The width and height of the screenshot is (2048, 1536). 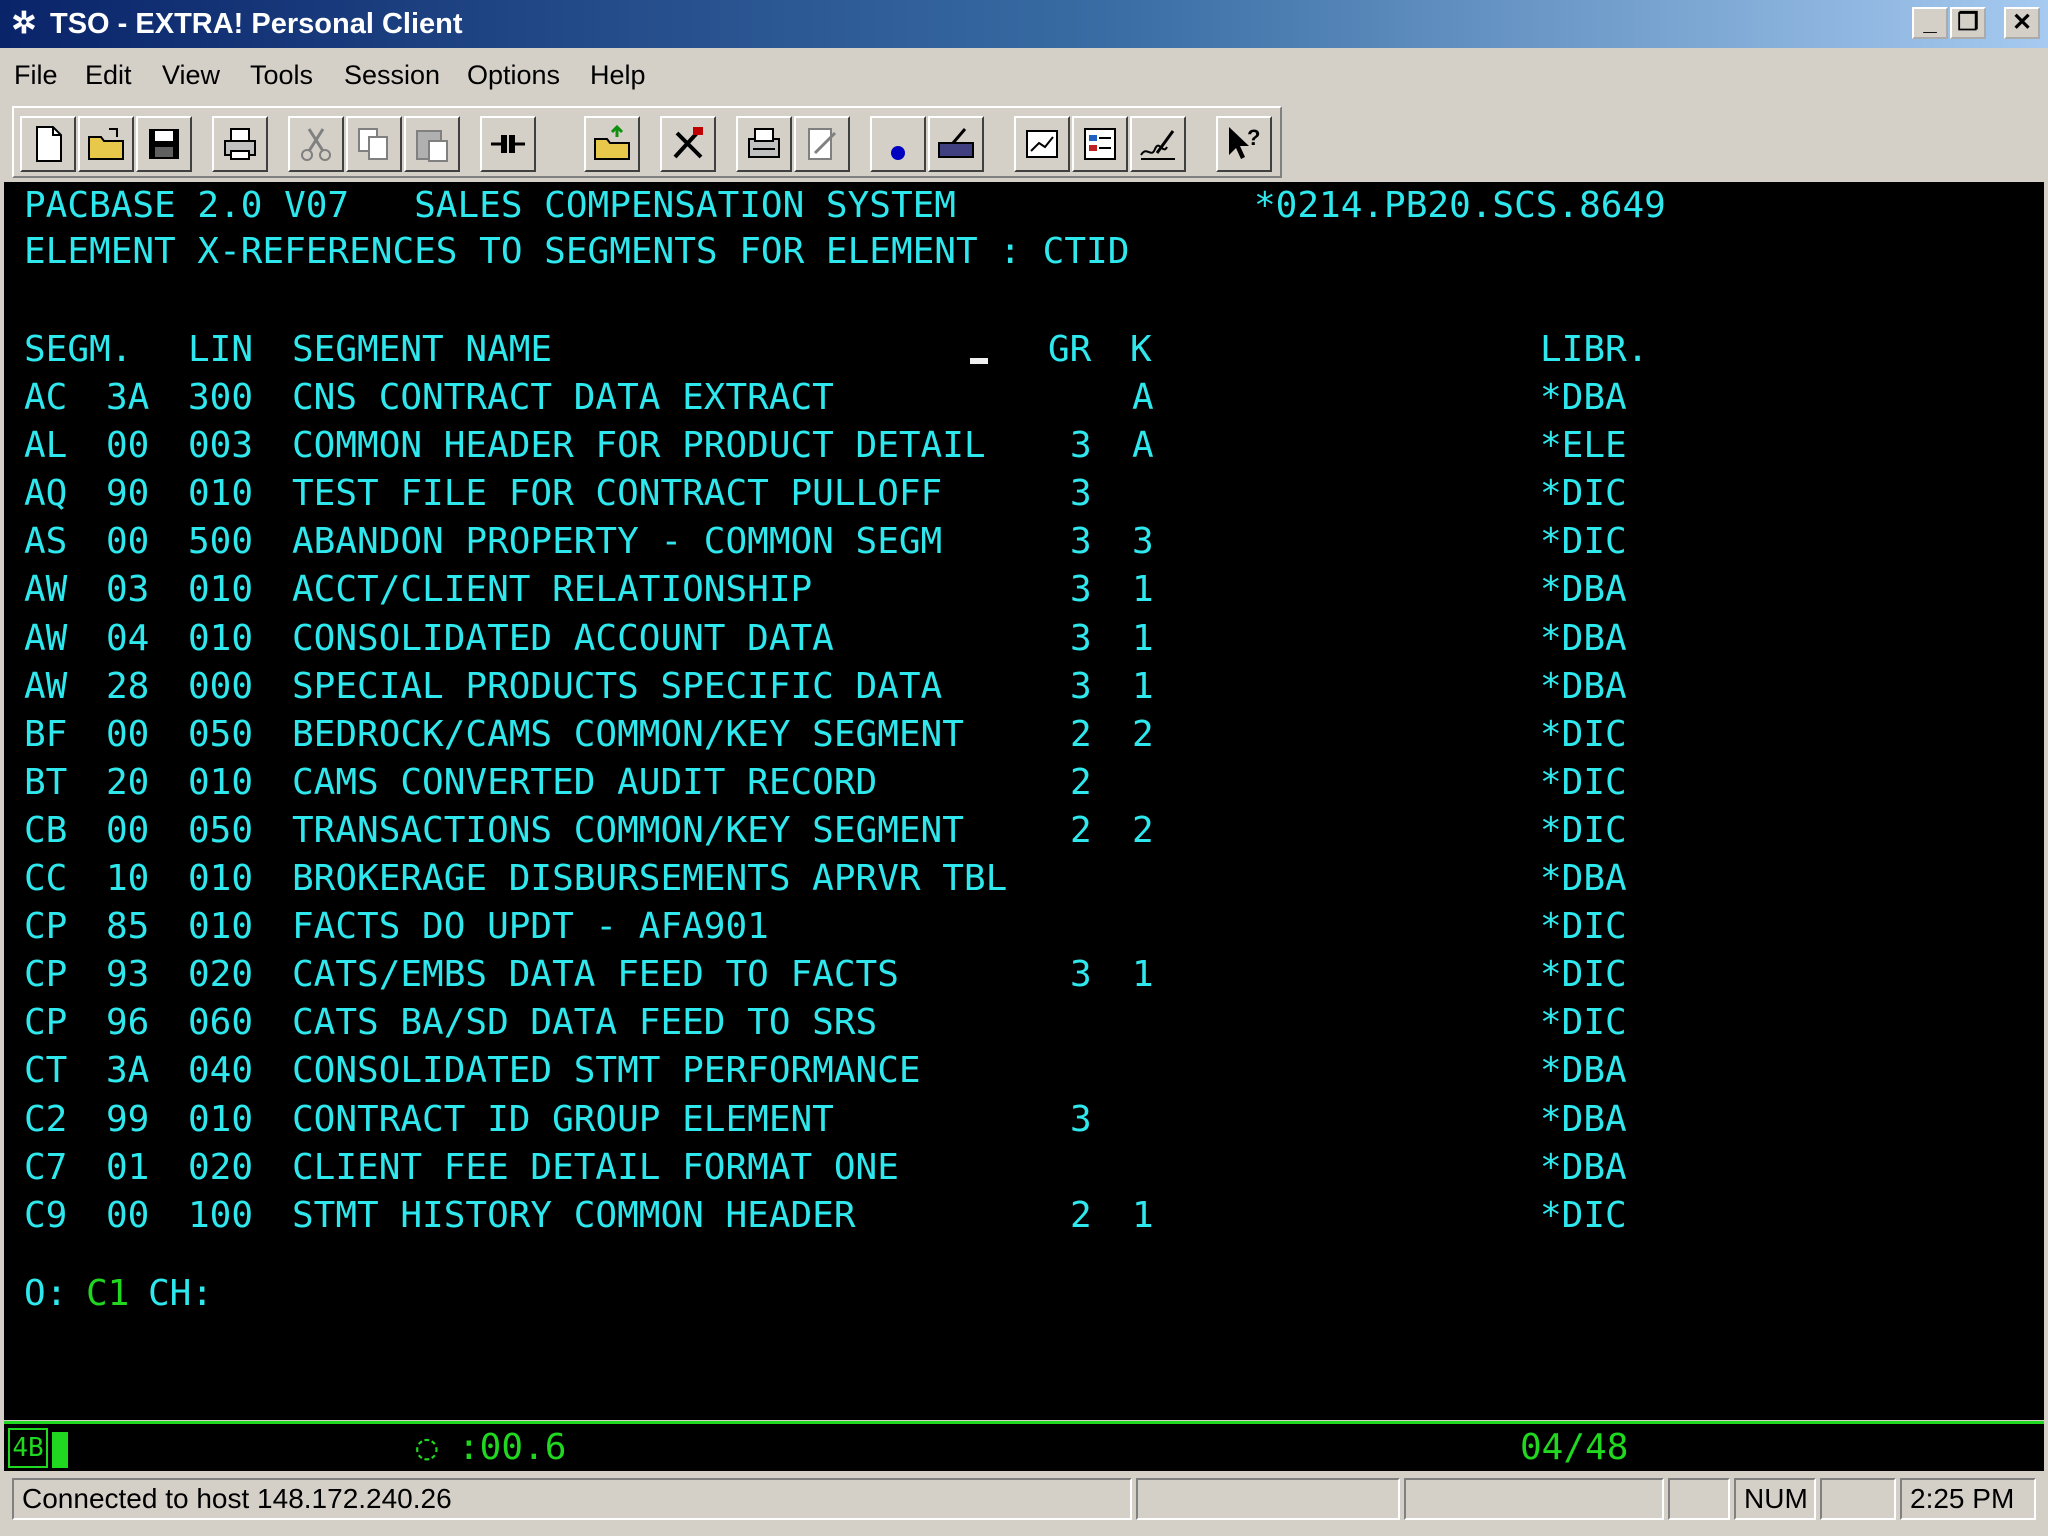 What do you see at coordinates (956, 144) in the screenshot?
I see `keyboard-map-icon` at bounding box center [956, 144].